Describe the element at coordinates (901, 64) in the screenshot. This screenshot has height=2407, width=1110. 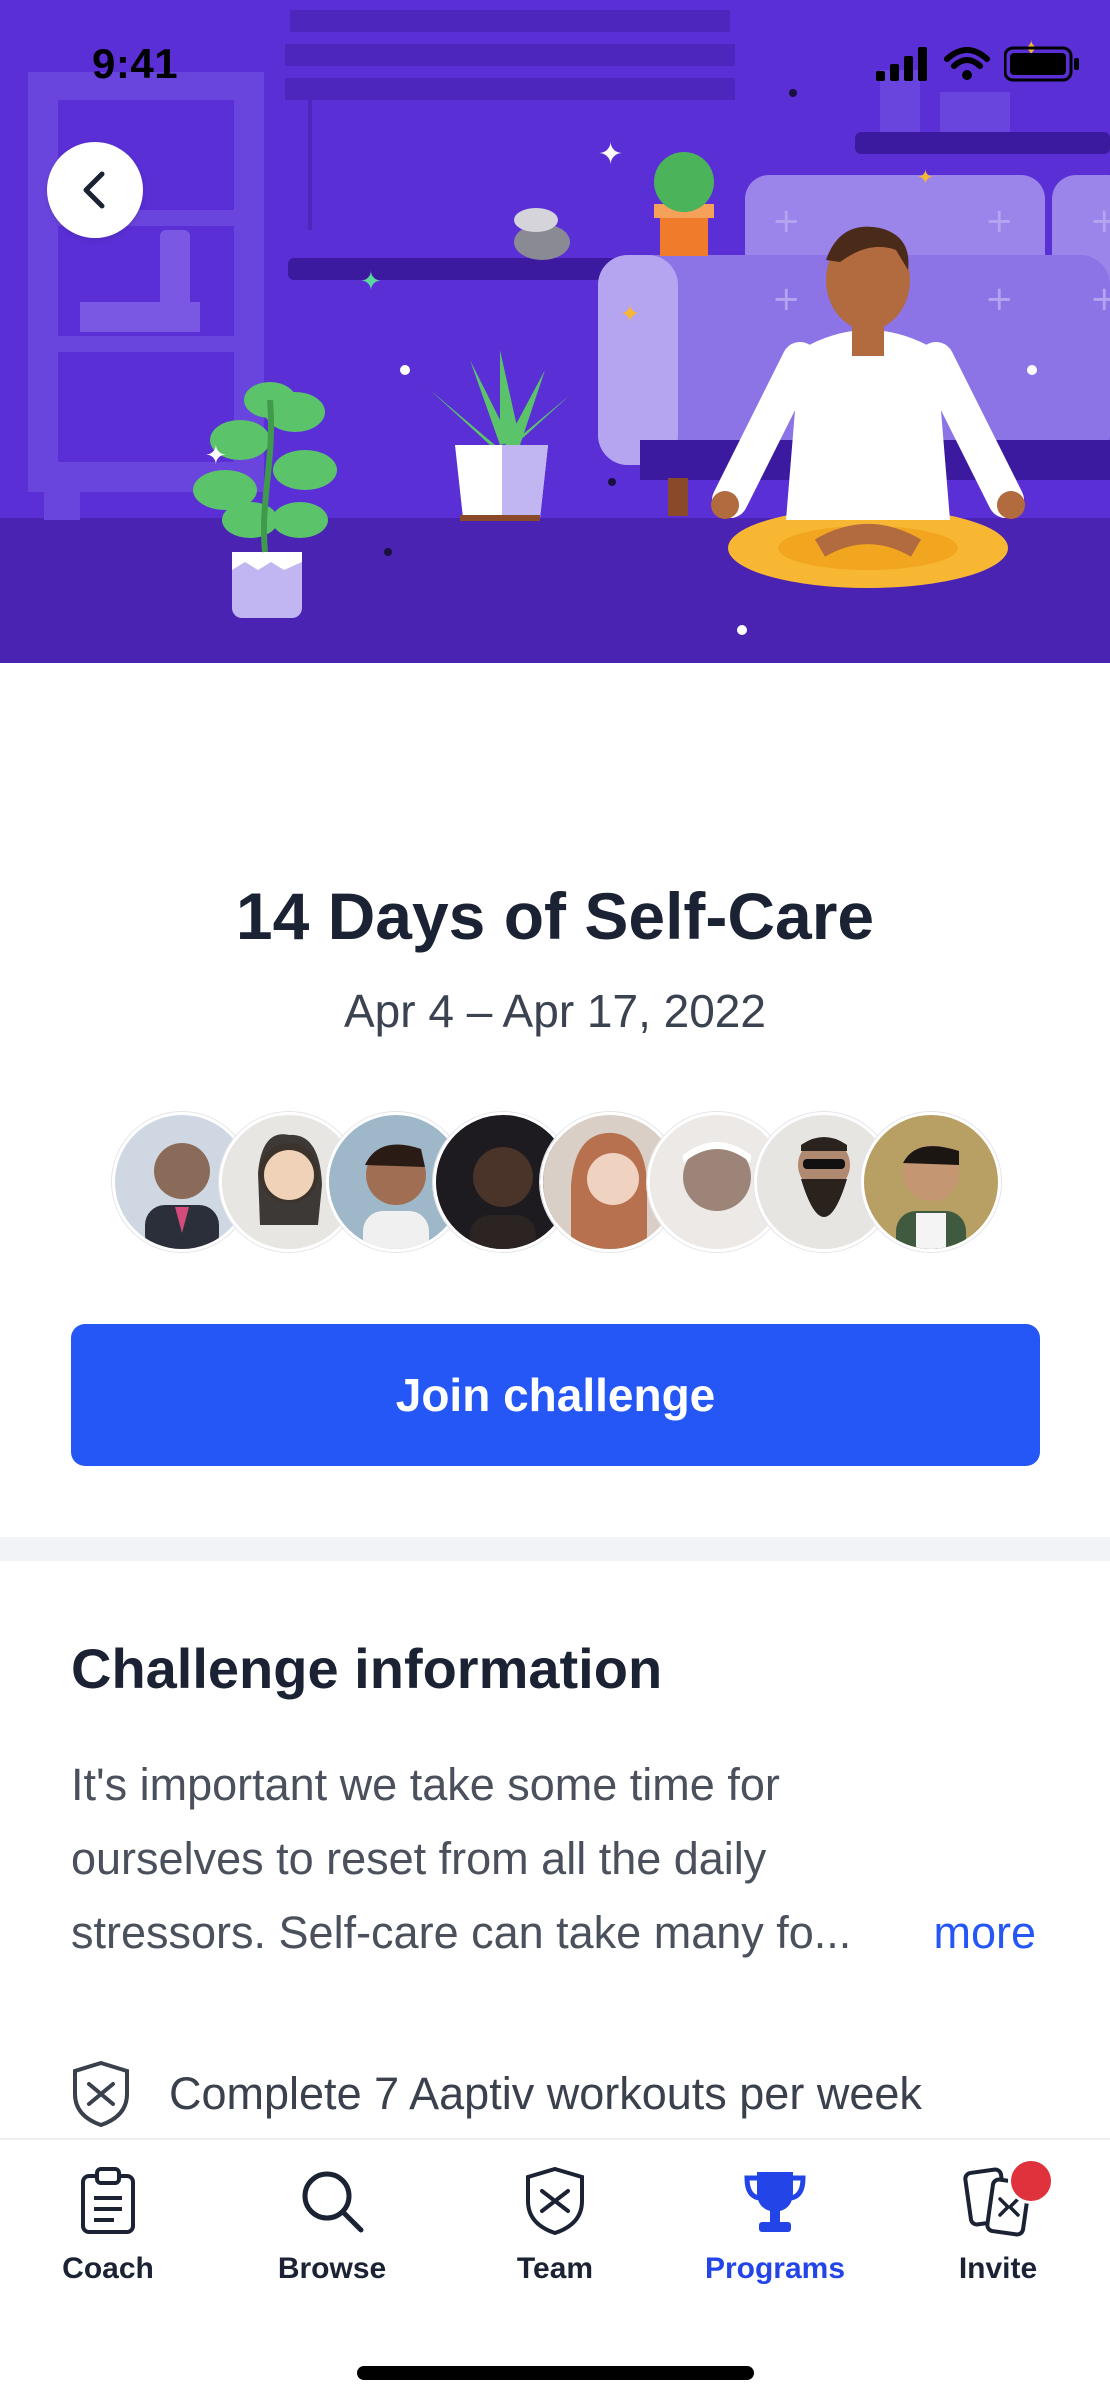
I see `cellular-signal-icon` at that location.